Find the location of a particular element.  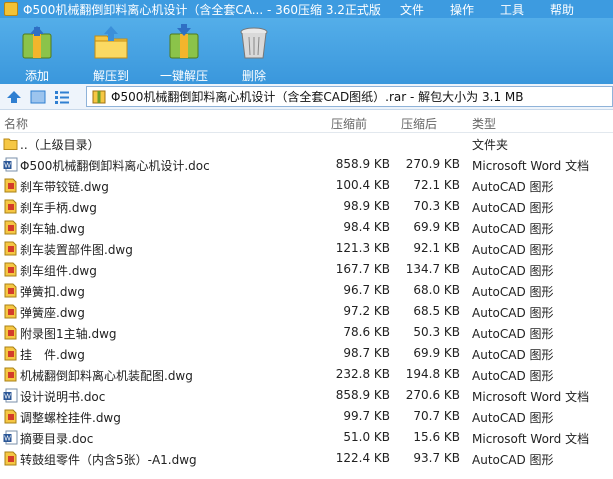

delete-button: 删除 is located at coordinates (254, 51).